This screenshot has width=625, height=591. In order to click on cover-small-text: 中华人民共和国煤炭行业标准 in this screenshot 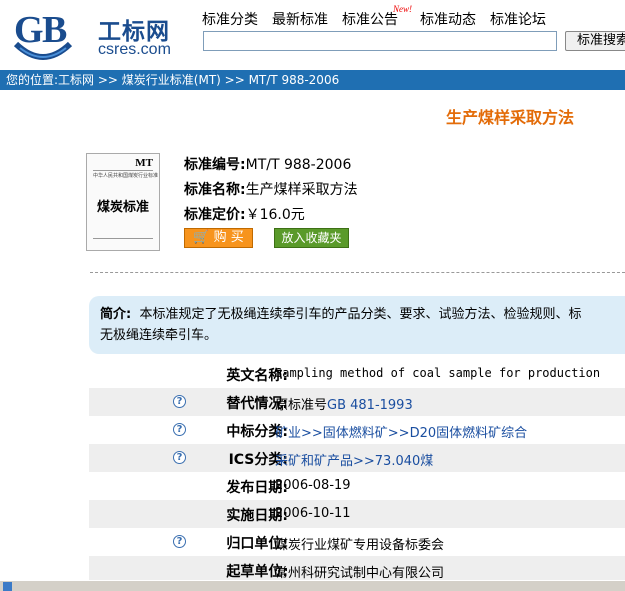, I will do `click(126, 176)`.